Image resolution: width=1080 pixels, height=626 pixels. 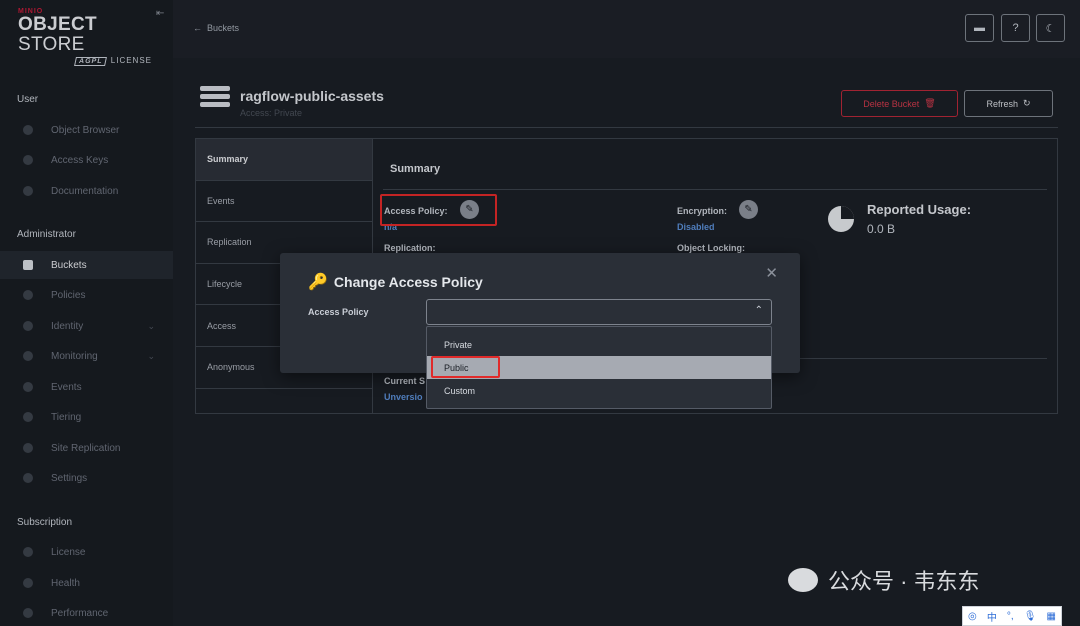 I want to click on ime-punctuation-icon: °,, so click(x=1010, y=616).